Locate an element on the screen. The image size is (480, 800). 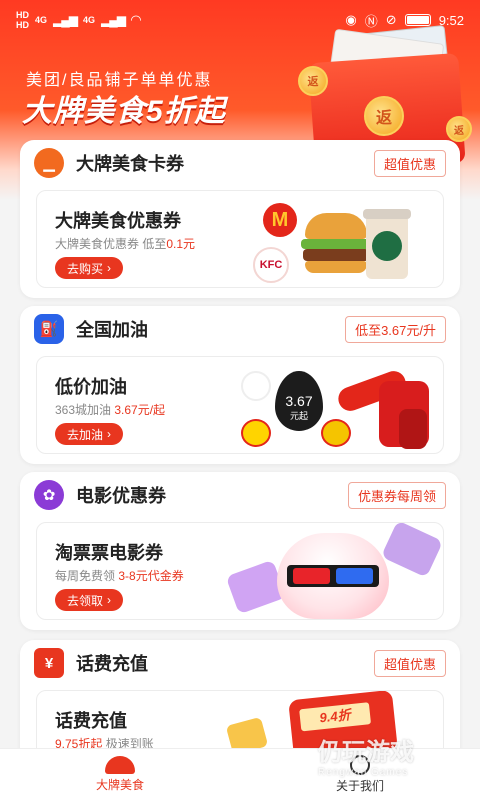
price-bubble-value: 3.67 is located at coordinates (299, 401).